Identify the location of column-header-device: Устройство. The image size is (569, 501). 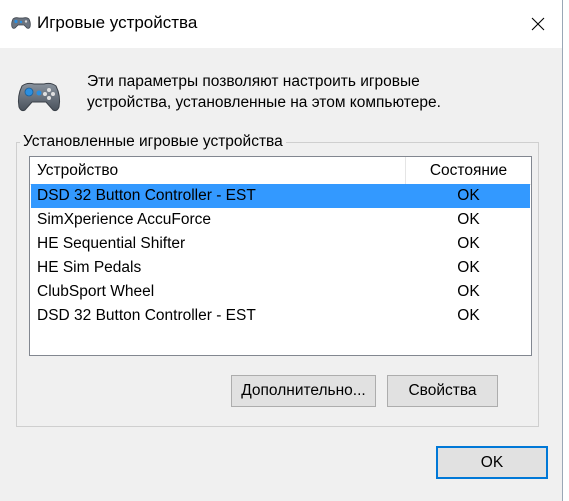
(77, 171).